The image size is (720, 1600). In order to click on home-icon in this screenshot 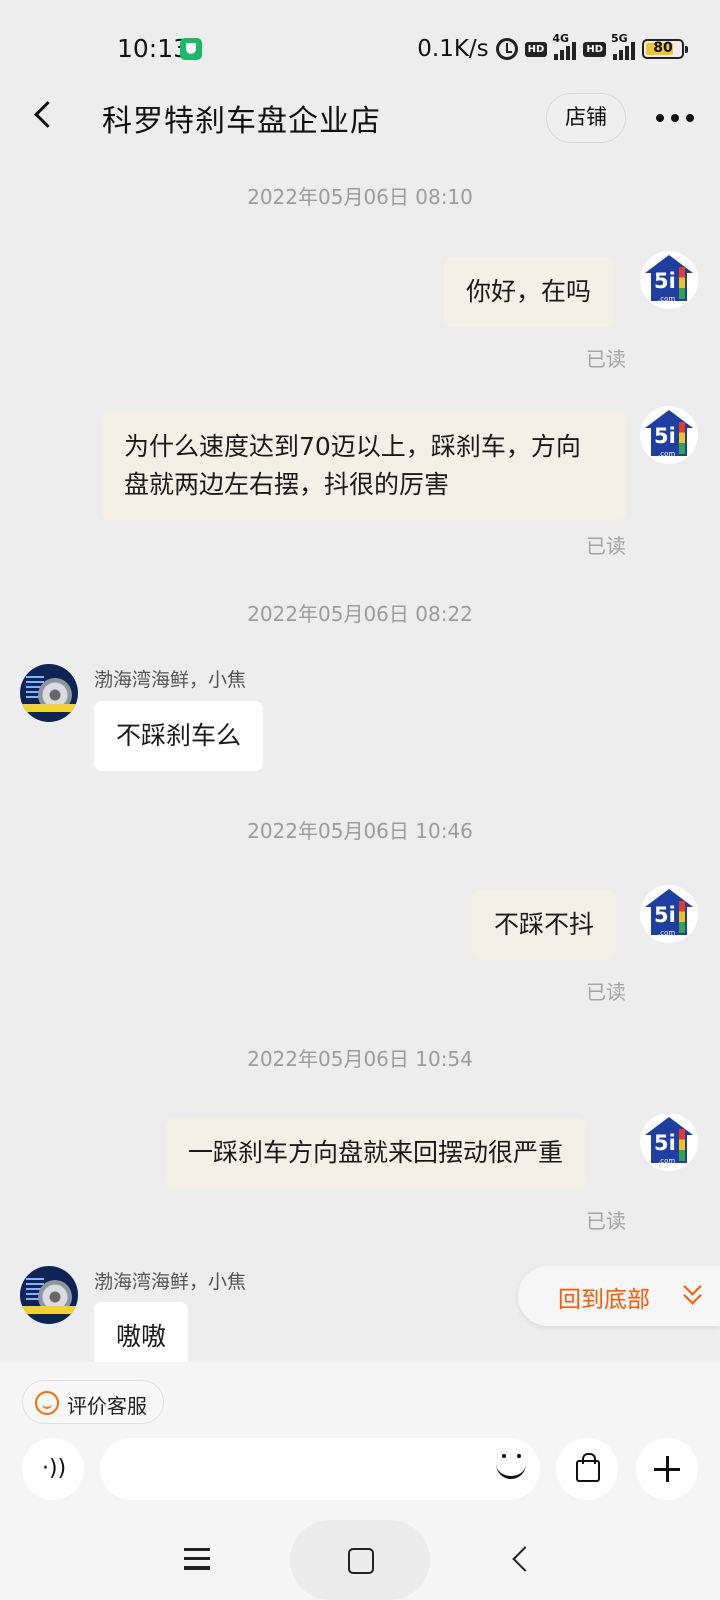, I will do `click(360, 1560)`.